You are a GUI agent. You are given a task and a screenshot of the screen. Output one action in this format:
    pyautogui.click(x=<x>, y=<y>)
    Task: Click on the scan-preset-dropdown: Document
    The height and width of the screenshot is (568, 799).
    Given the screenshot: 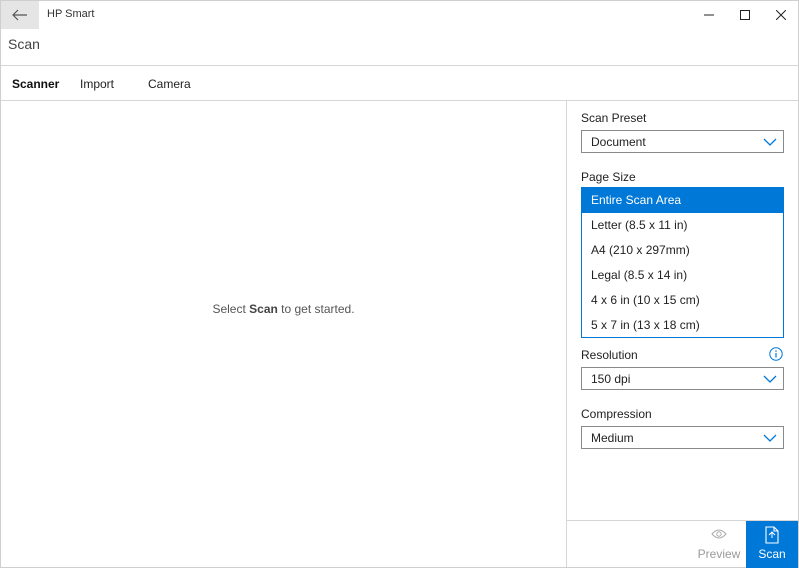 What is the action you would take?
    pyautogui.click(x=682, y=141)
    